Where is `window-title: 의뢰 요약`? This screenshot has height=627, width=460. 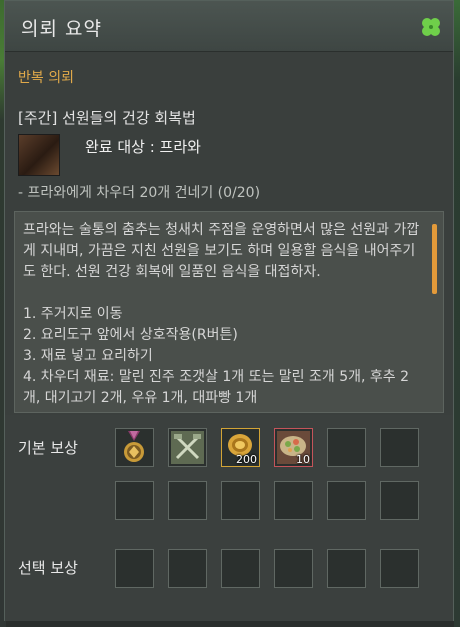 window-title: 의뢰 요약 is located at coordinates (61, 29).